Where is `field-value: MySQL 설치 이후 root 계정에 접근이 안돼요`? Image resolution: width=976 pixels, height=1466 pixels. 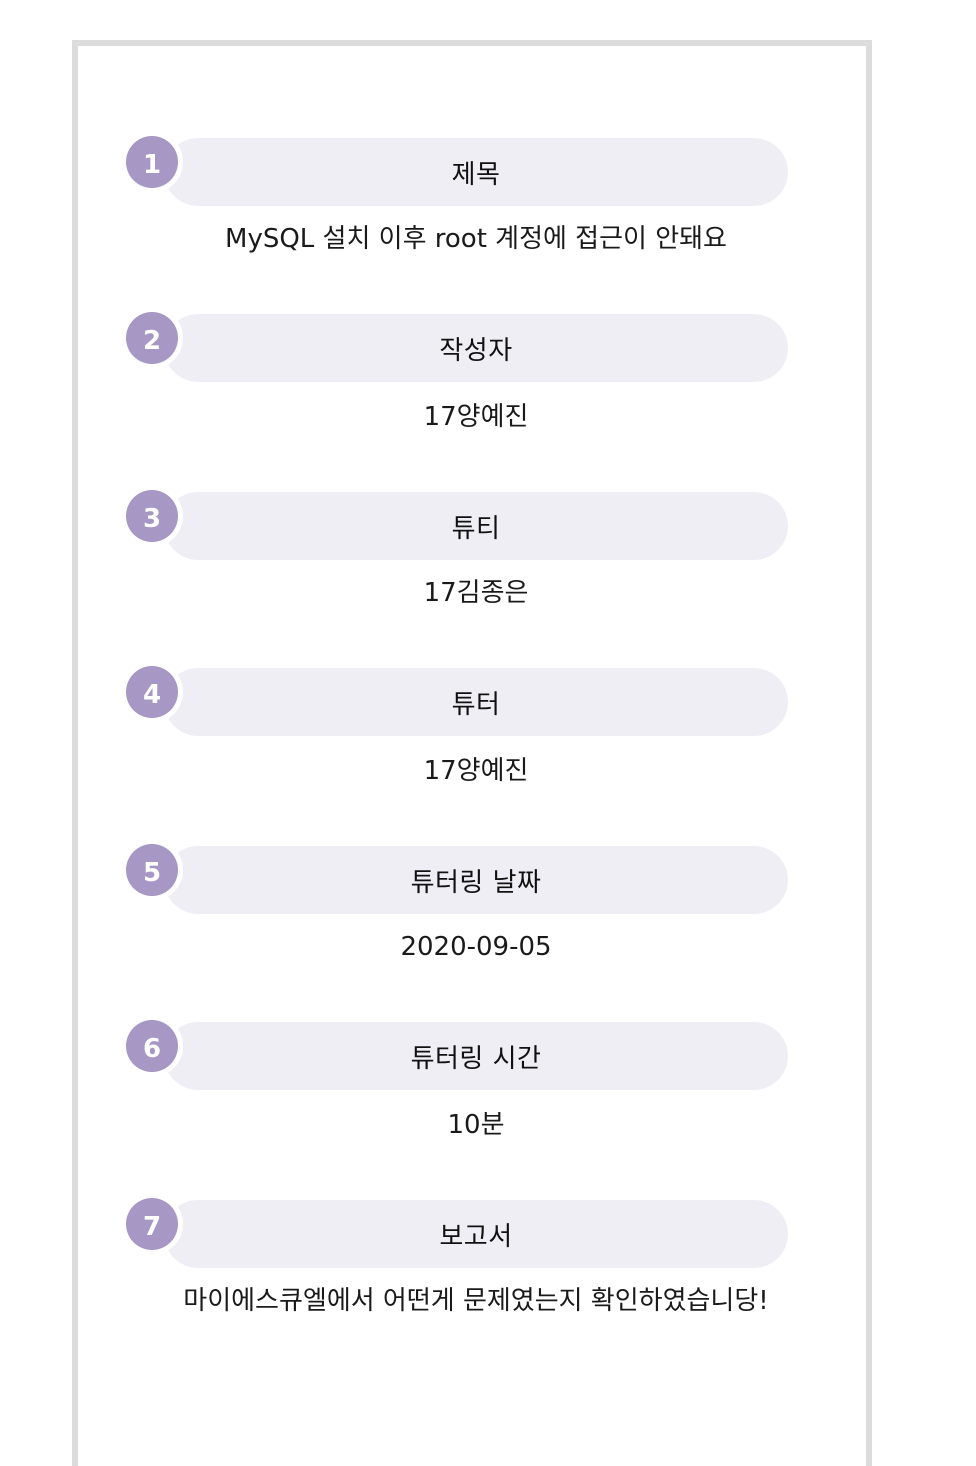
field-value: MySQL 설치 이후 root 계정에 접근이 안돼요 is located at coordinates (476, 239).